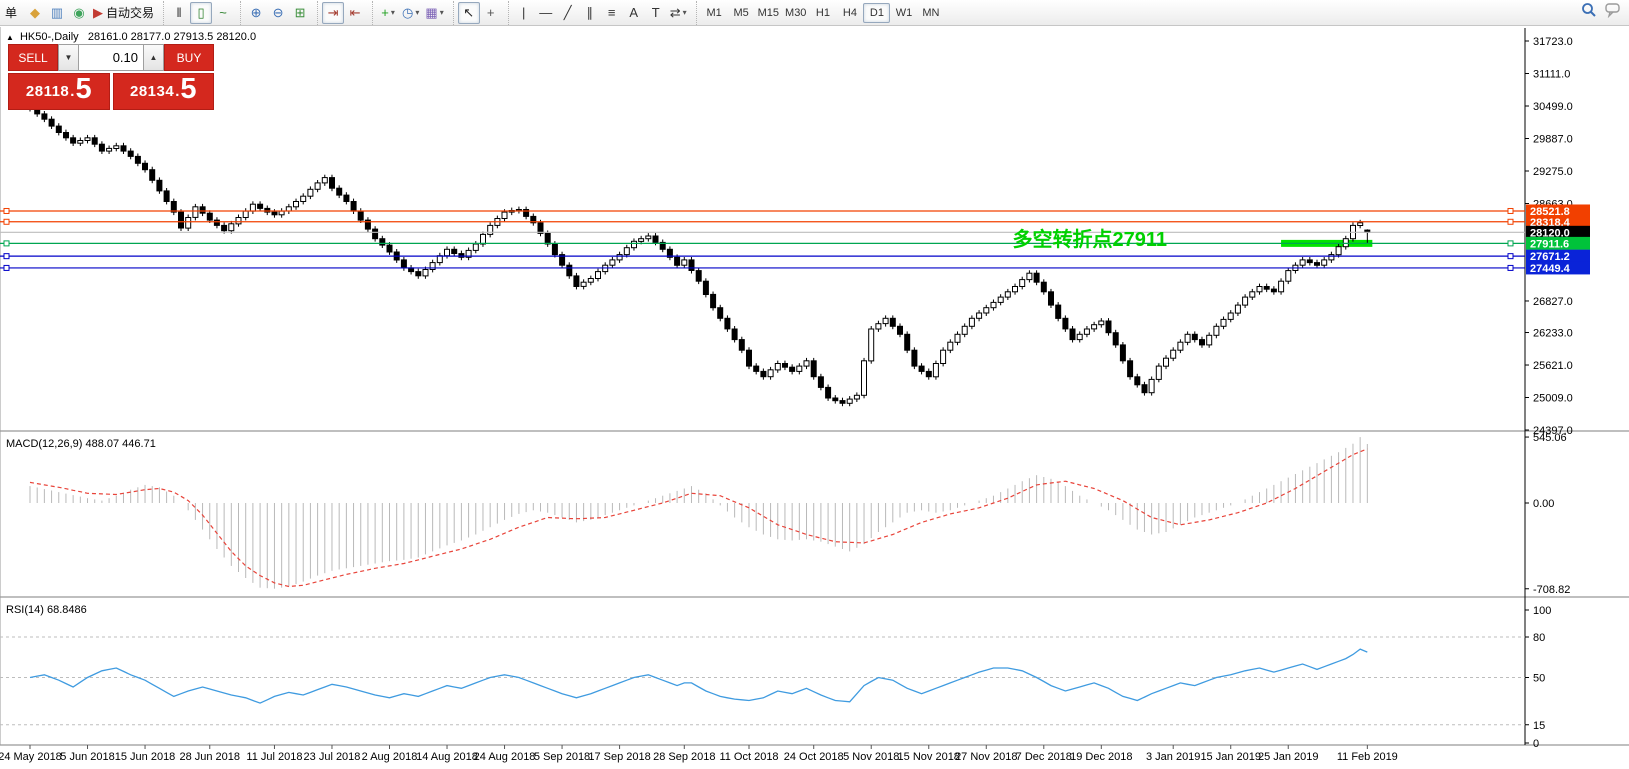  What do you see at coordinates (1553, 399) in the screenshot?
I see `price-tick-label: 25009.0` at bounding box center [1553, 399].